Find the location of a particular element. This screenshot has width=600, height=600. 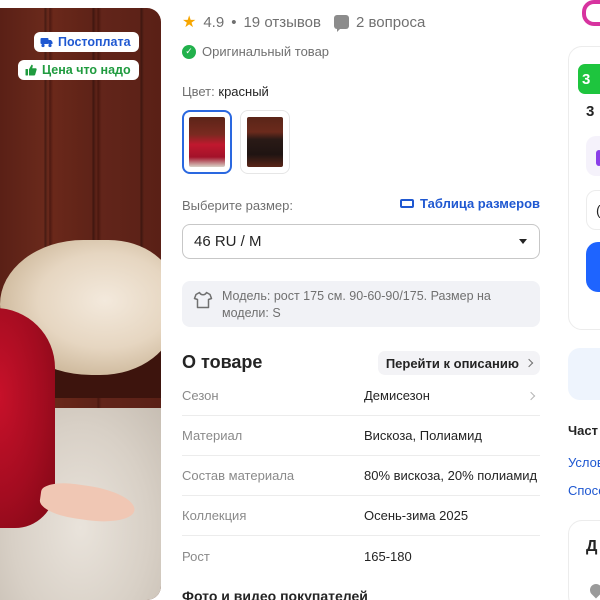

ruler-icon is located at coordinates (407, 203).